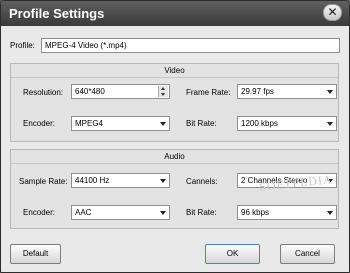 The width and height of the screenshot is (350, 273). Describe the element at coordinates (35, 254) in the screenshot. I see `default-button: Default` at that location.